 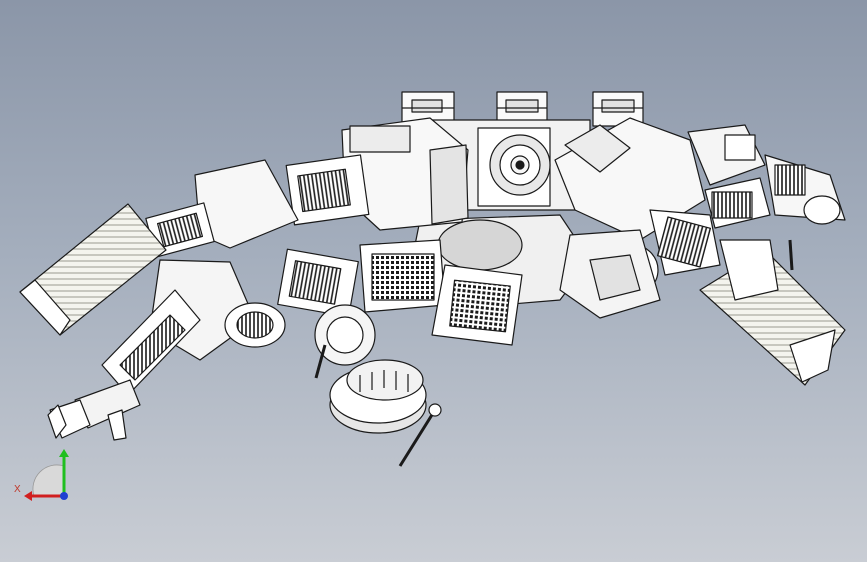 I want to click on right-gripper, so click(x=805, y=212).